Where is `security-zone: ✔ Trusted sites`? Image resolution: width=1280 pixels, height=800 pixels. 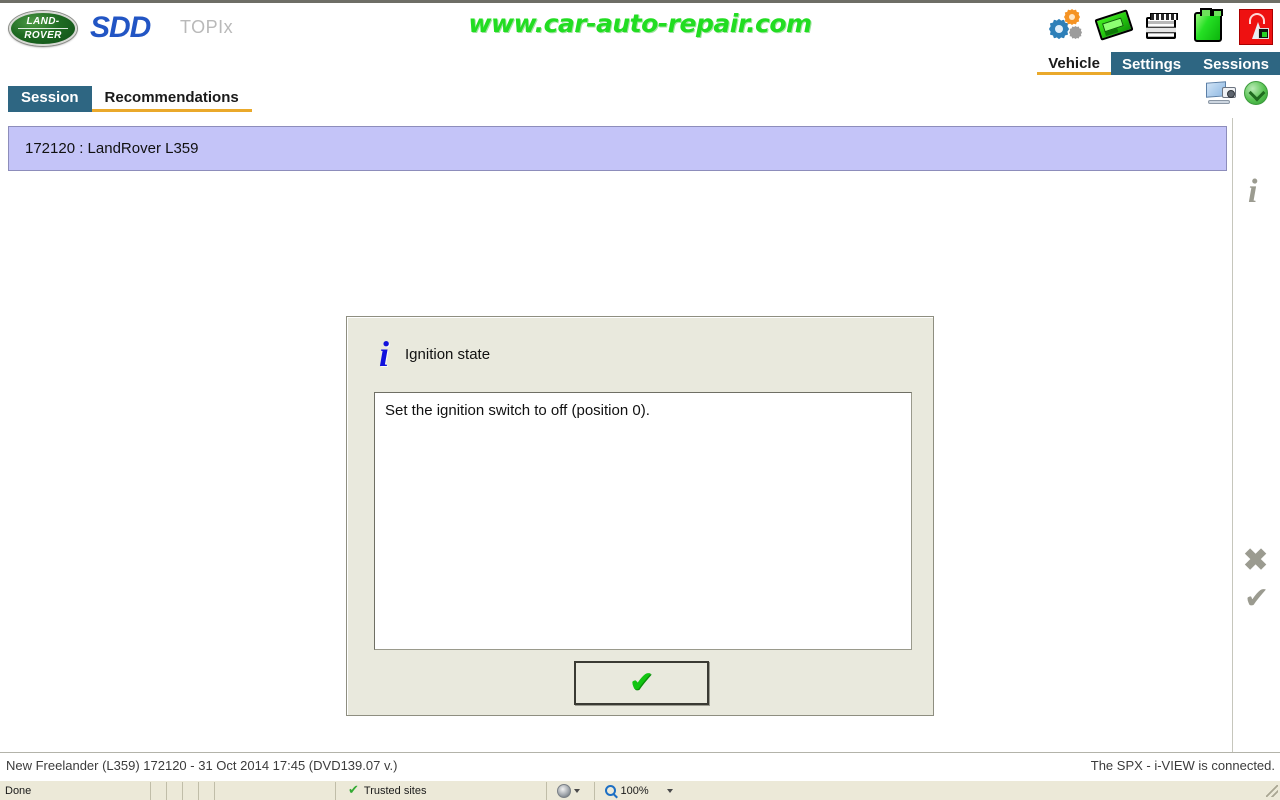 security-zone: ✔ Trusted sites is located at coordinates (381, 790).